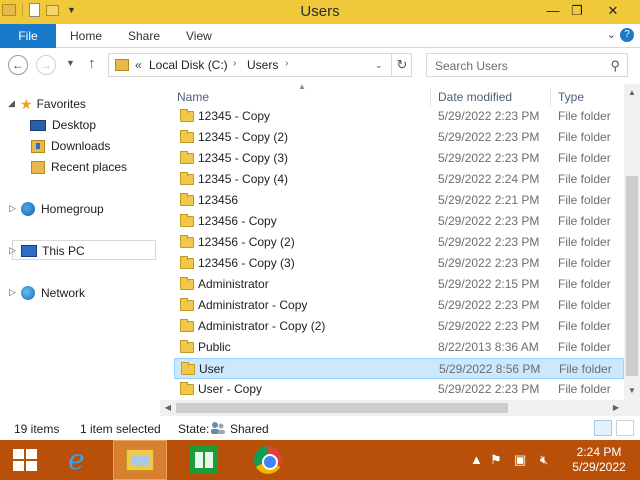 The height and width of the screenshot is (480, 640). I want to click on volume-muted-icon: 🔇︎, so click(544, 460).